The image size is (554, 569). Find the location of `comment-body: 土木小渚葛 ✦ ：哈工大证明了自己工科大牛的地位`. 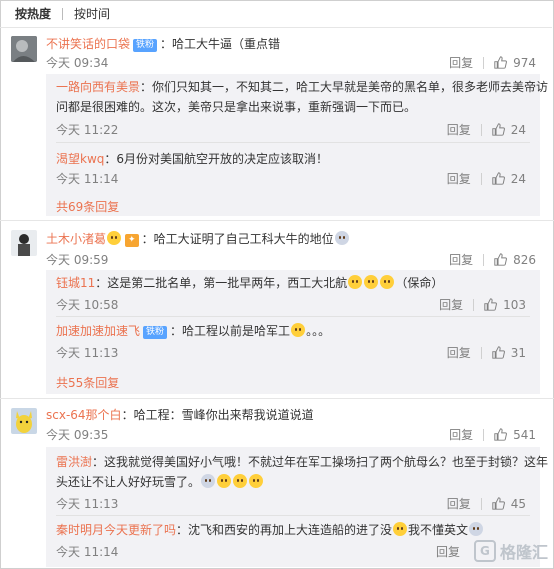

comment-body: 土木小渚葛 ✦ ：哈工大证明了自己工科大牛的地位 is located at coordinates (293, 239).